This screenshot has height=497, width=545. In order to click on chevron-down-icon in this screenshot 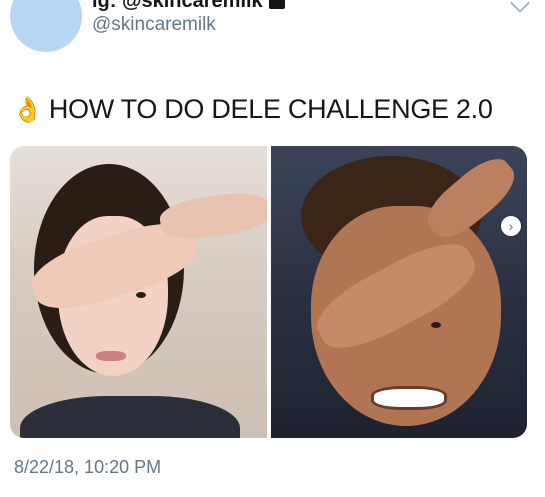, I will do `click(520, 6)`.